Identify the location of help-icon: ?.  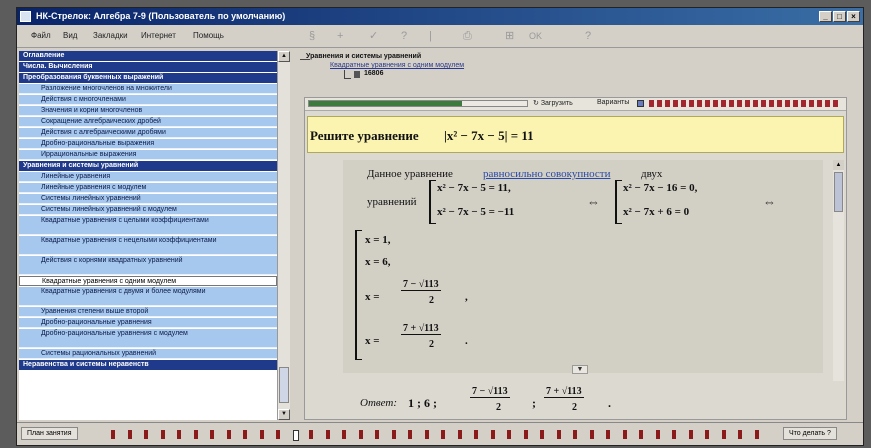
(588, 36).